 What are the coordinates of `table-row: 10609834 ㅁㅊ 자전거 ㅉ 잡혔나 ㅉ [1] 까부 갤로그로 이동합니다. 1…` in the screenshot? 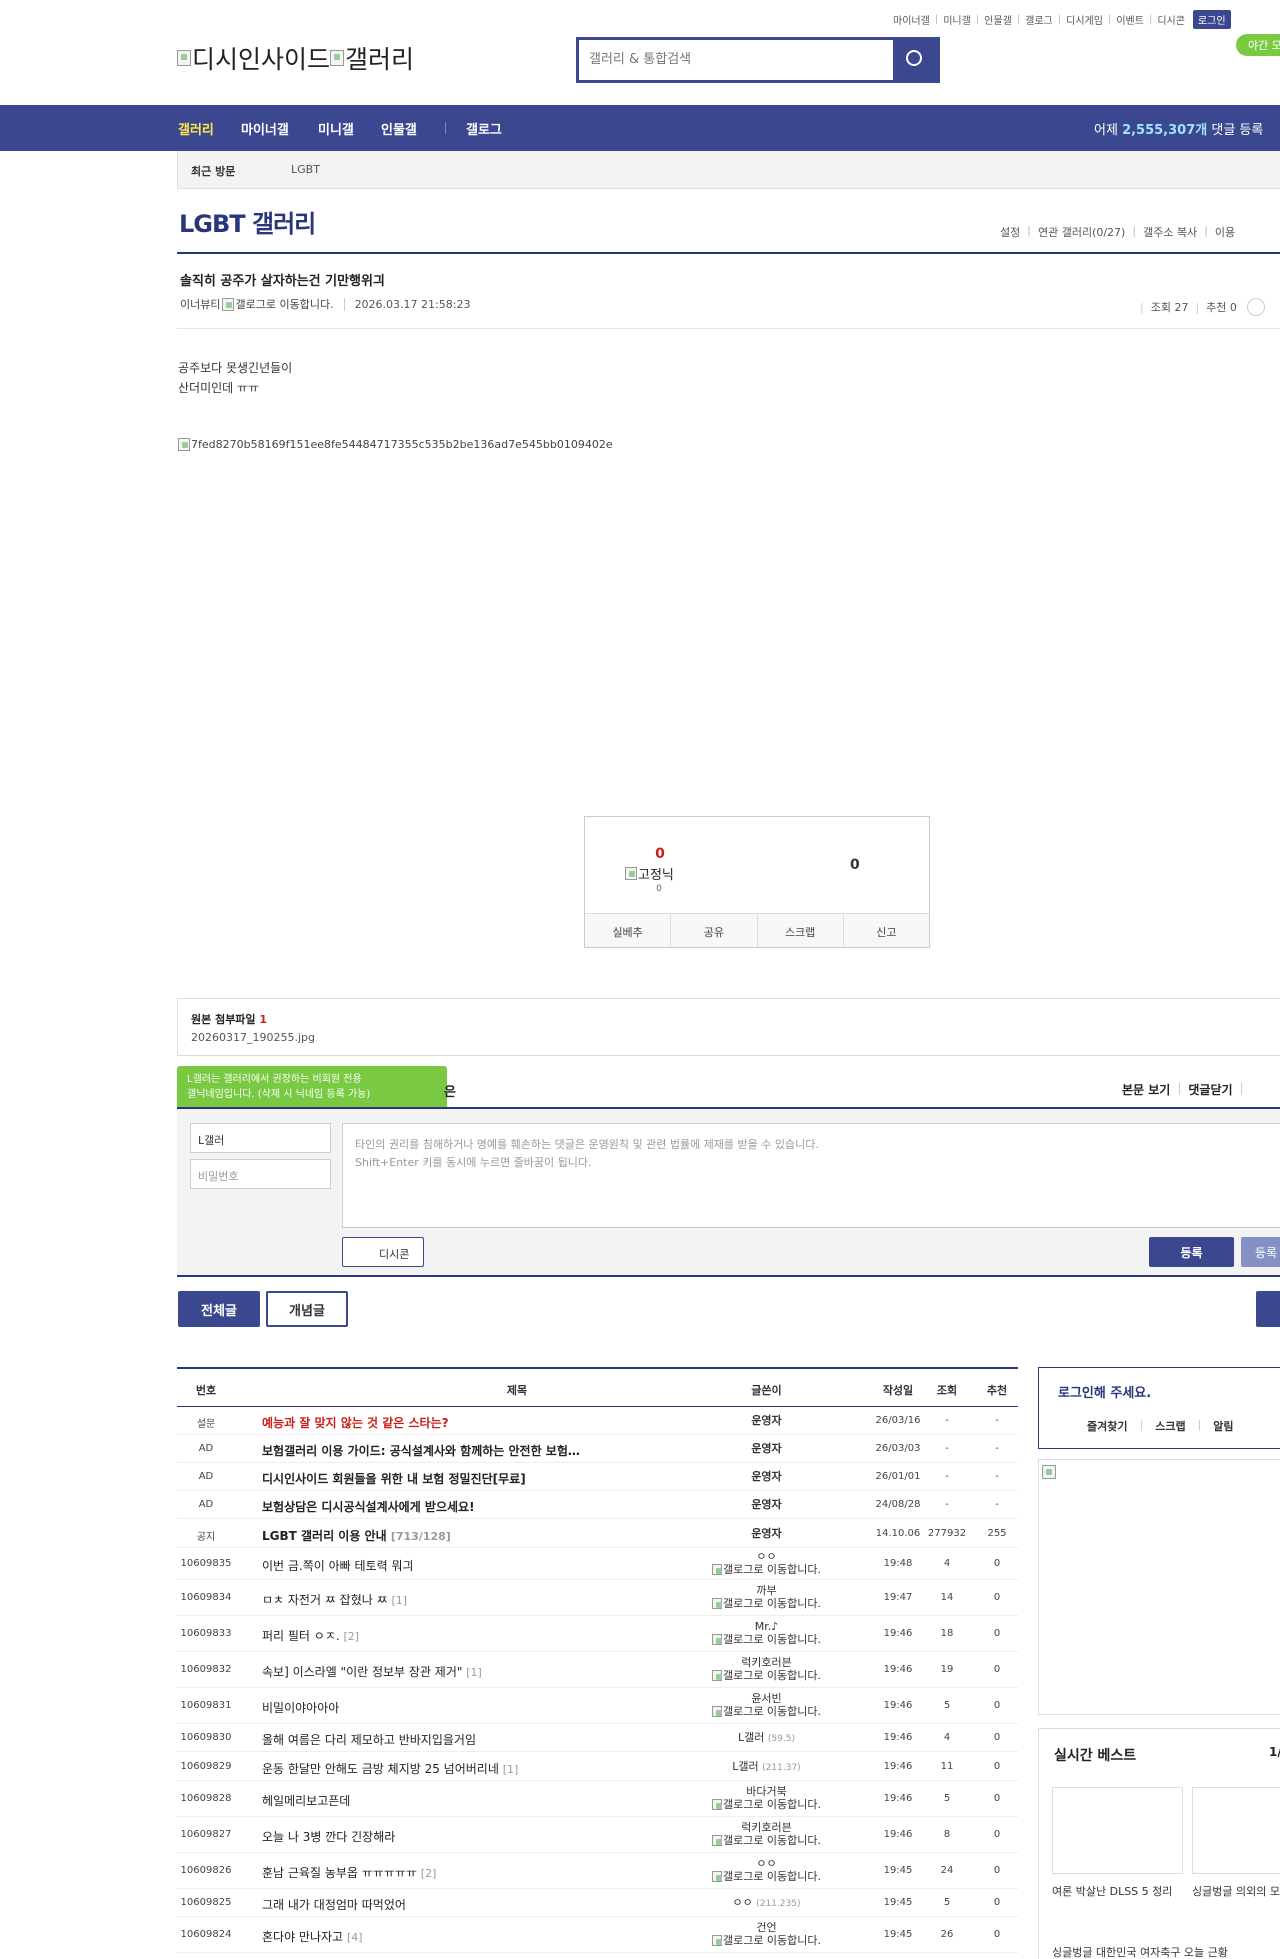 It's located at (597, 1598).